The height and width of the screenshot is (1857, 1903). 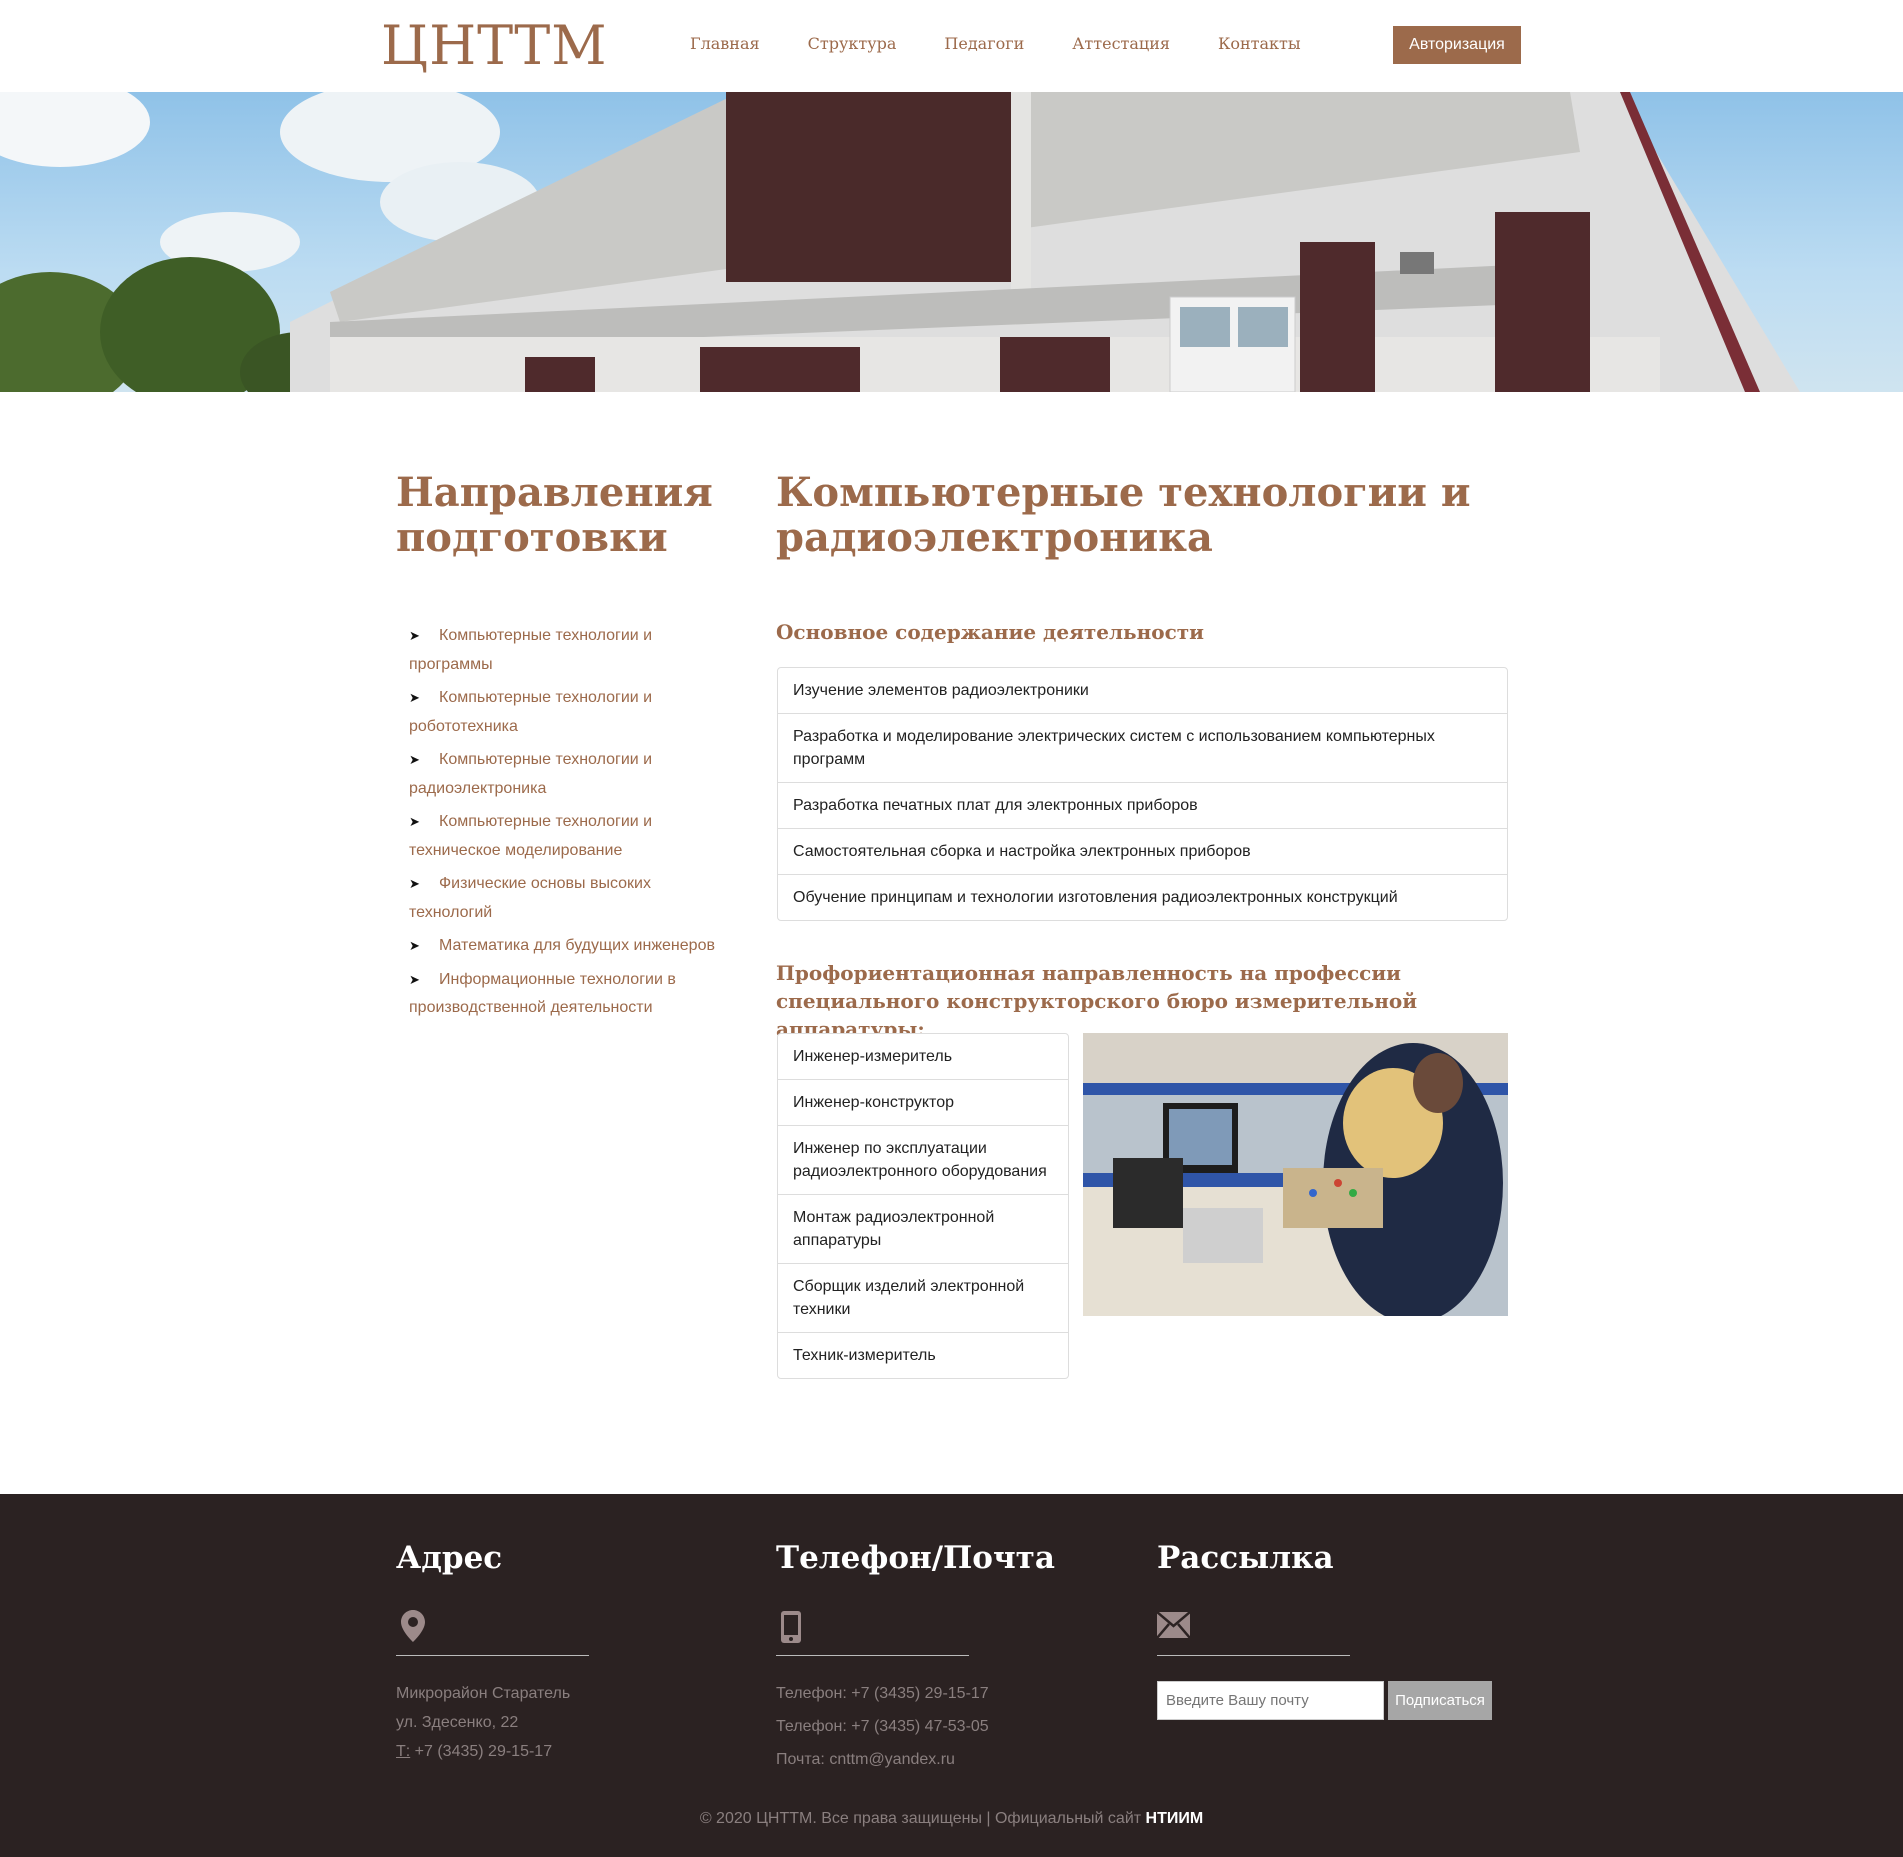 I want to click on address-phone: Т: +7 (3435) 29-15-17, so click(x=474, y=1751).